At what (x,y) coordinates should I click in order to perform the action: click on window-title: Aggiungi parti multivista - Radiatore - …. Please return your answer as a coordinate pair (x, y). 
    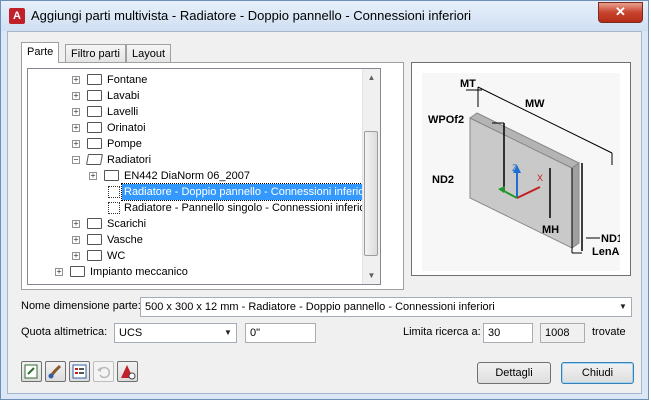
    Looking at the image, I should click on (251, 15).